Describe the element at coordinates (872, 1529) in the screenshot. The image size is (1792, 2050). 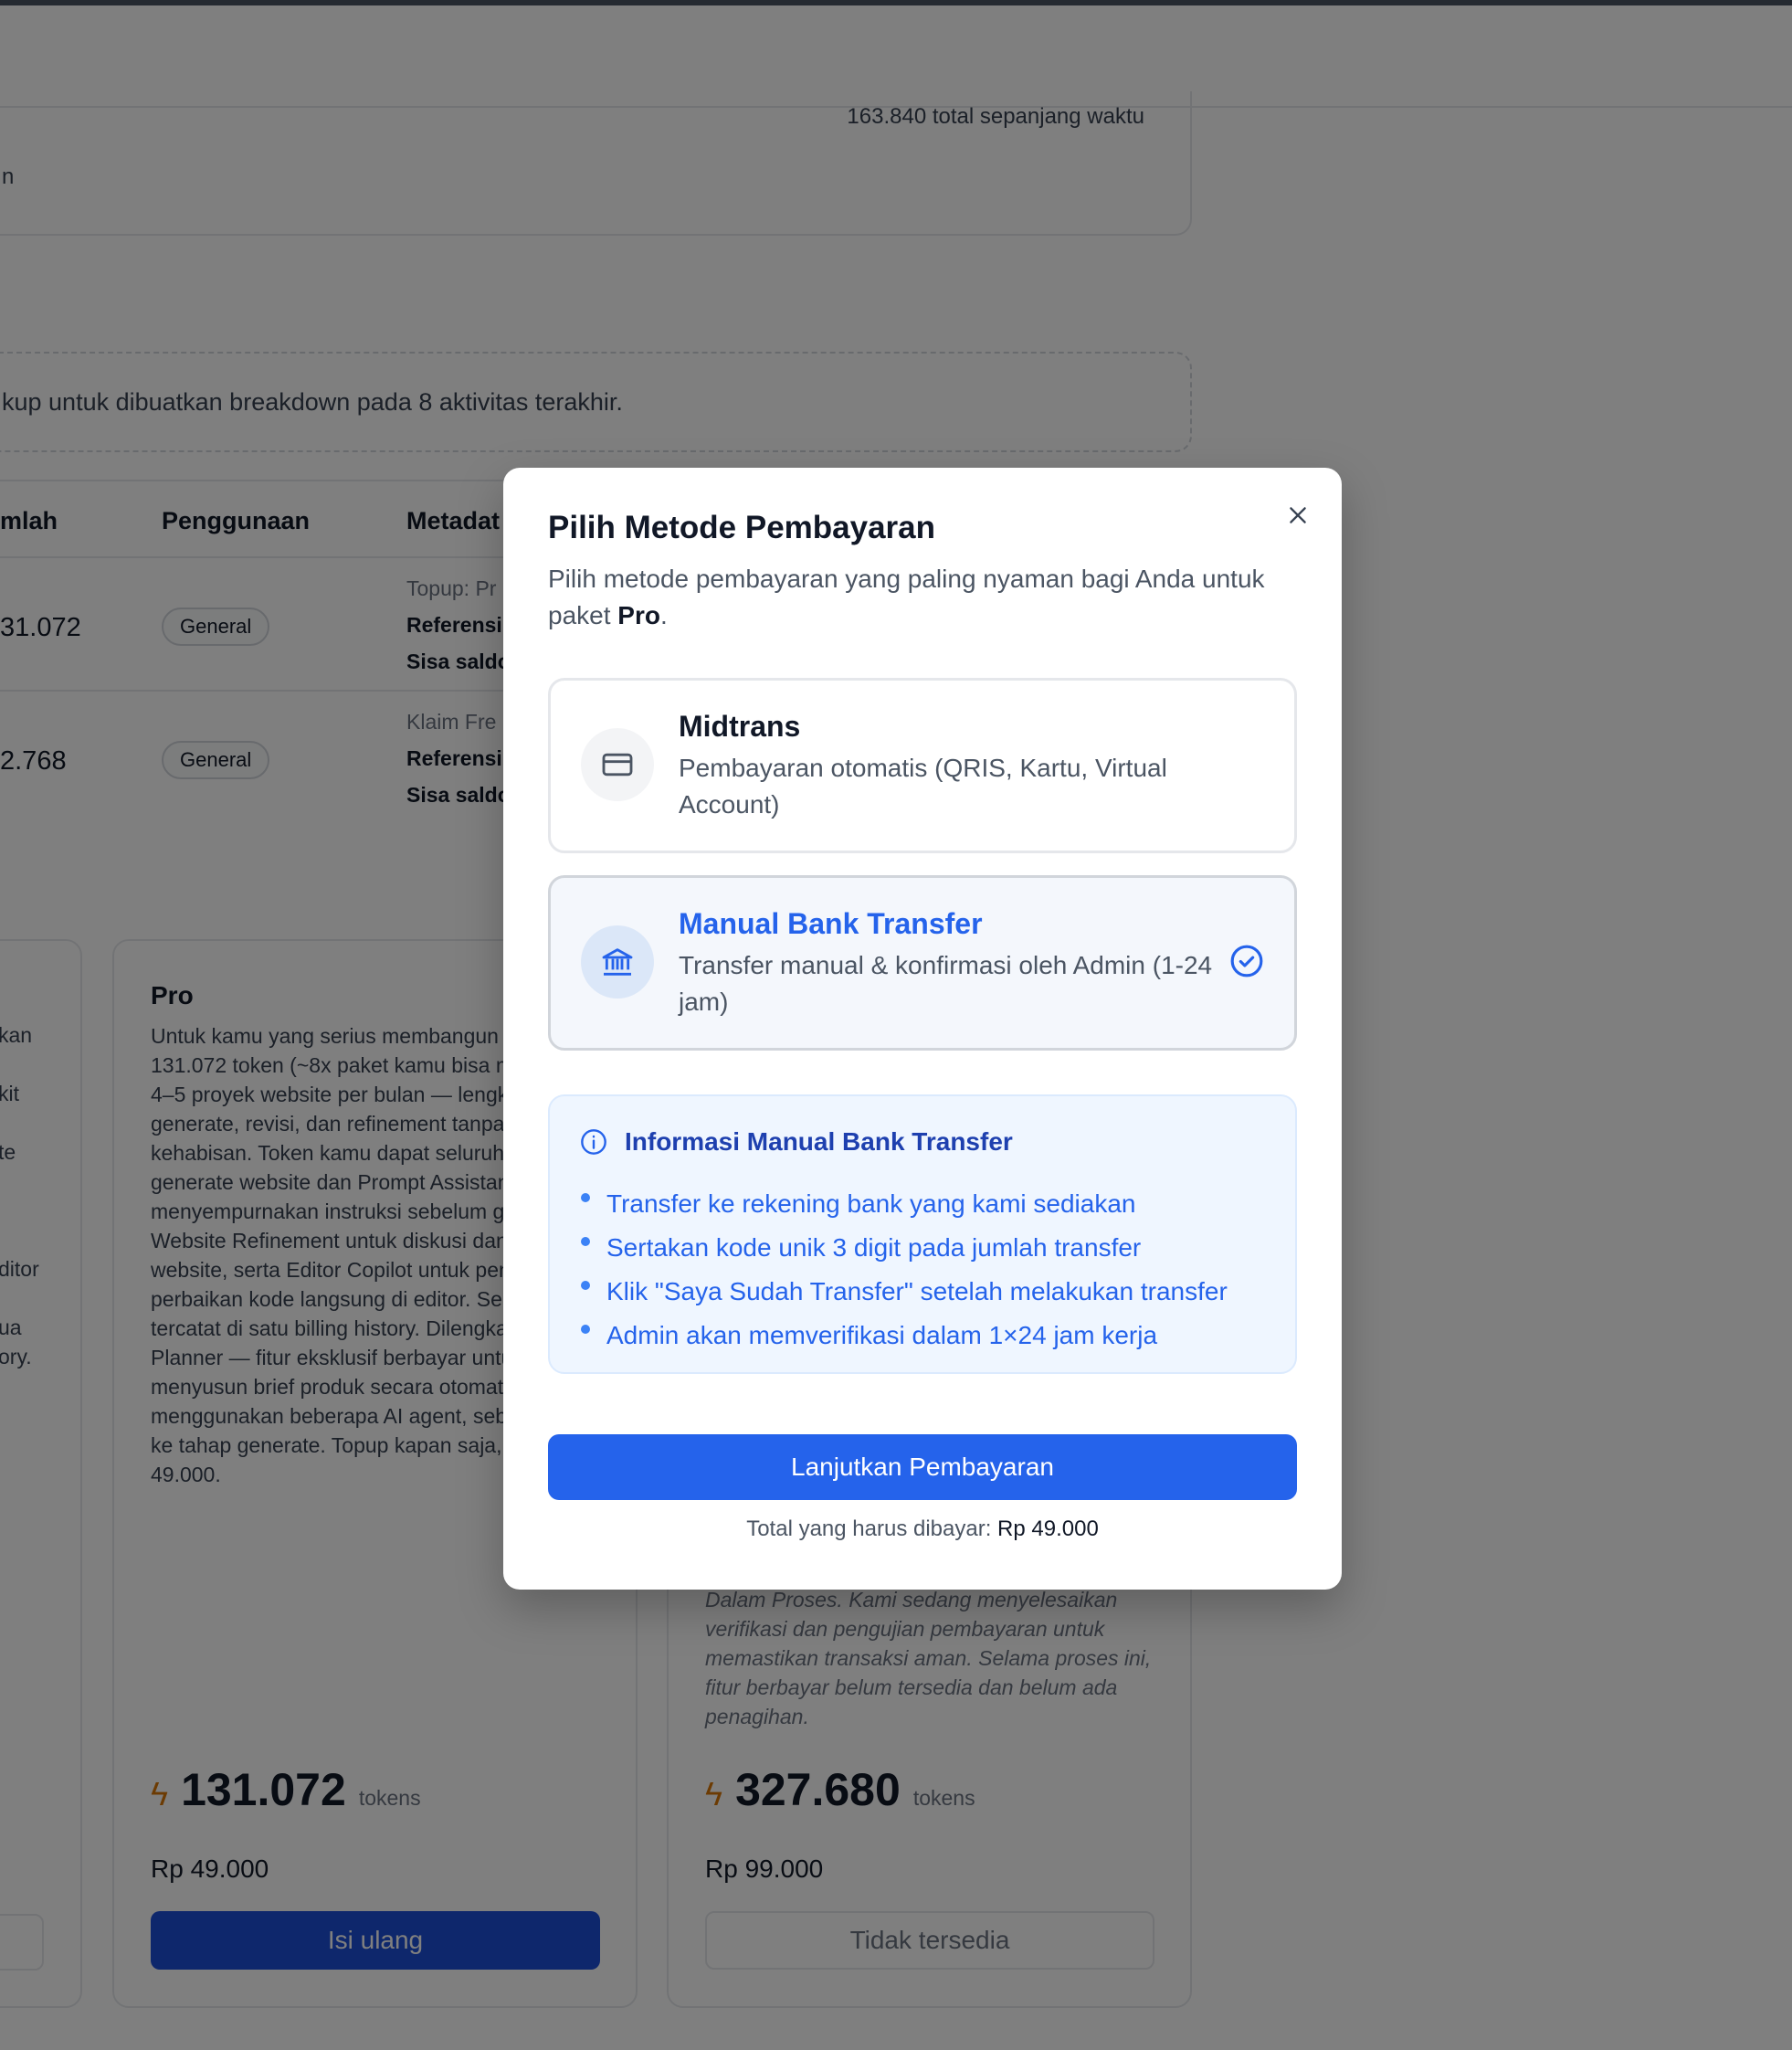
I see `total-label: Total yang harus dibayar:` at that location.